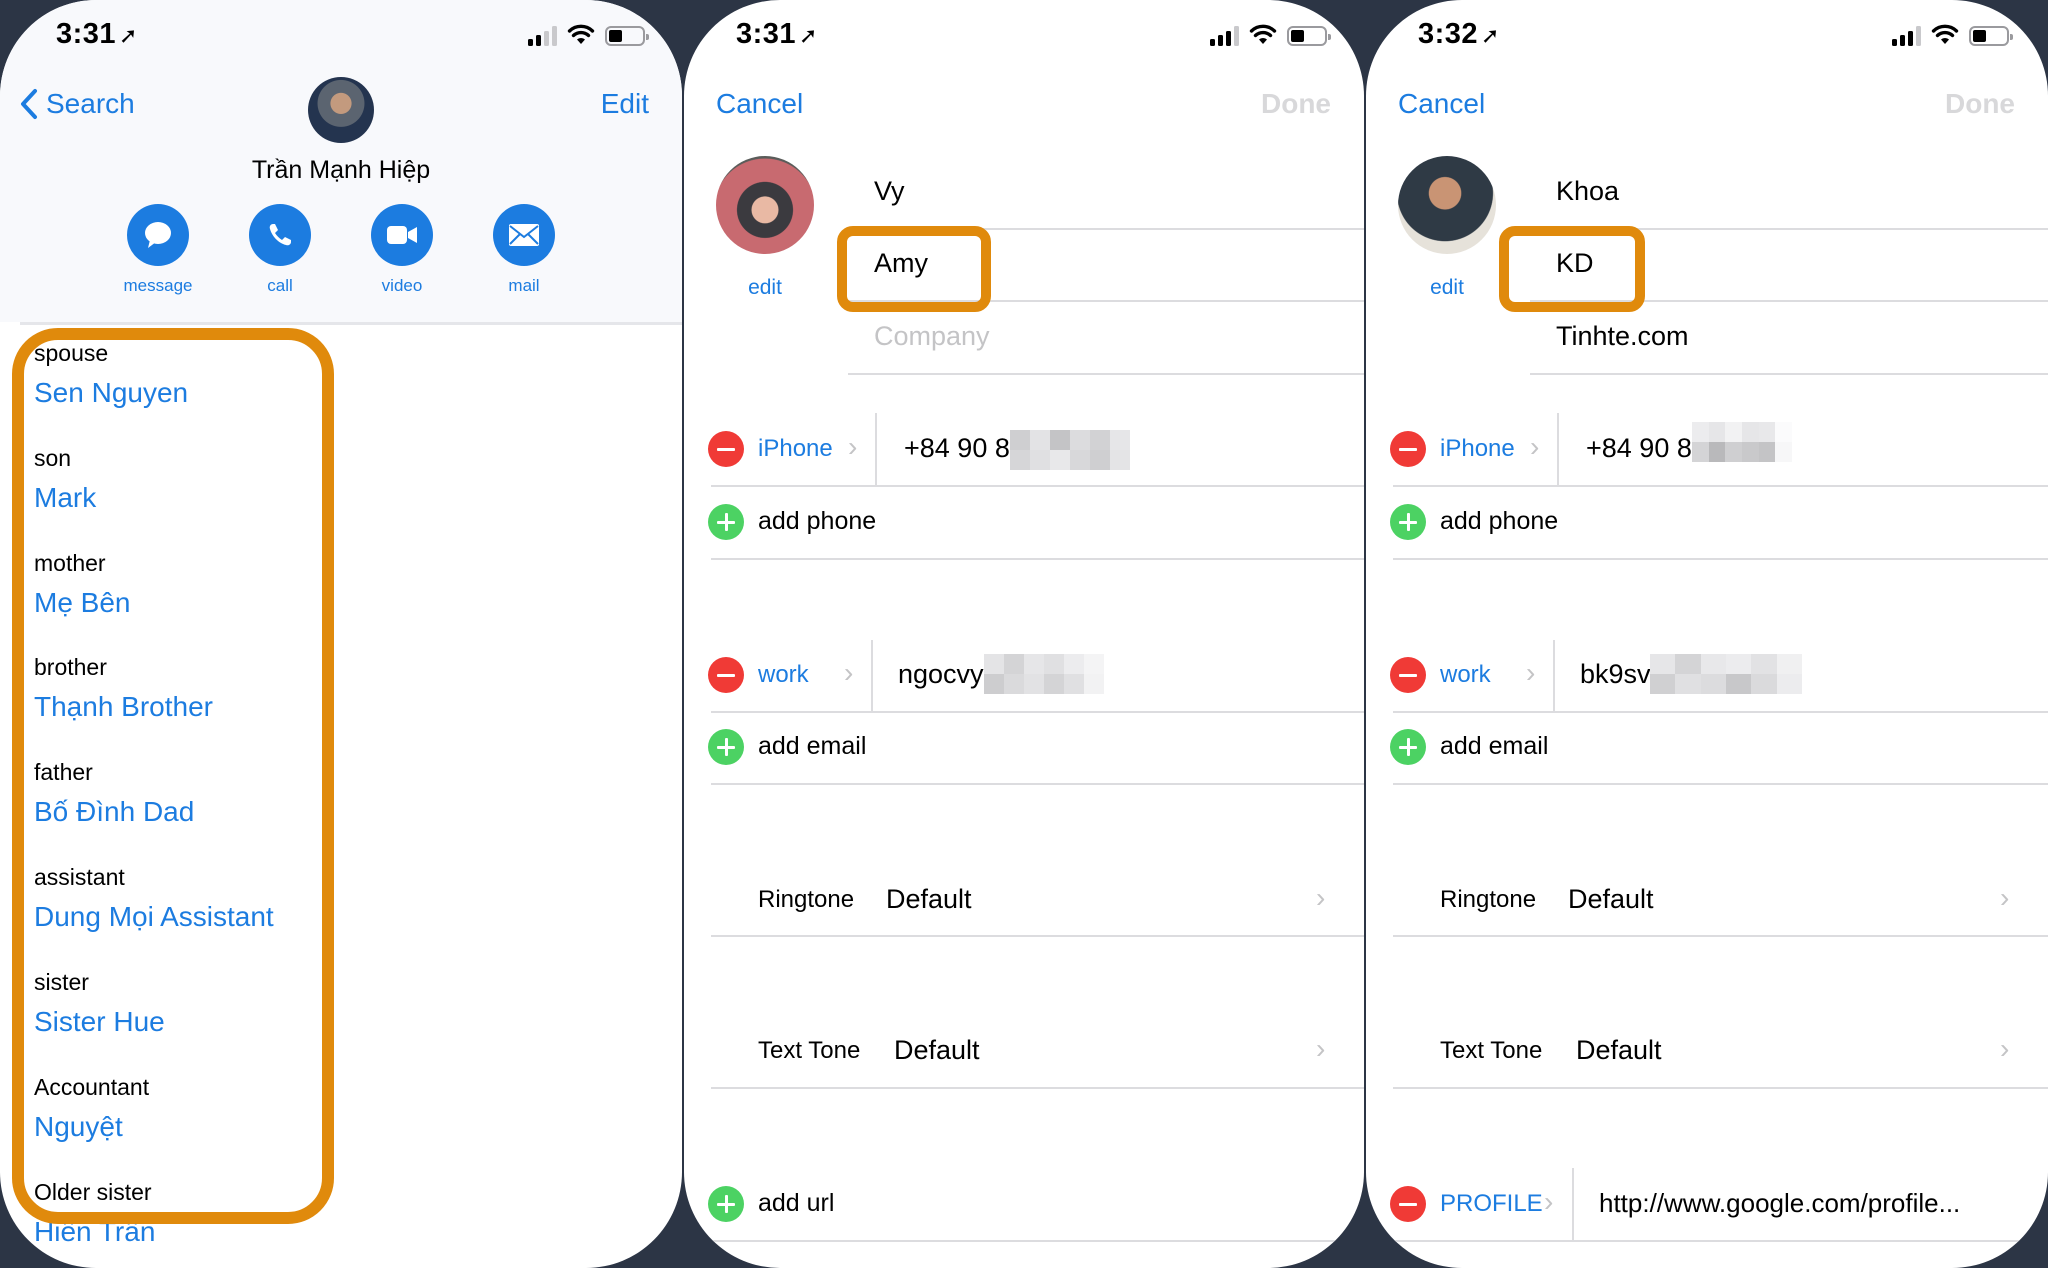 Image resolution: width=2048 pixels, height=1268 pixels. What do you see at coordinates (1491, 1204) in the screenshot?
I see `url-label-selector: PROFILE` at bounding box center [1491, 1204].